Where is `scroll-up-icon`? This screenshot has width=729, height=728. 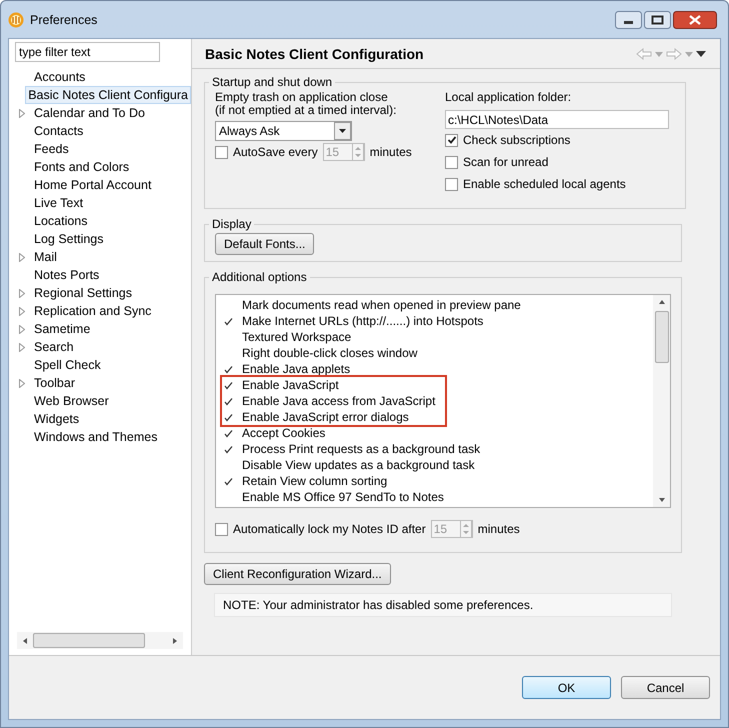
scroll-up-icon is located at coordinates (662, 302).